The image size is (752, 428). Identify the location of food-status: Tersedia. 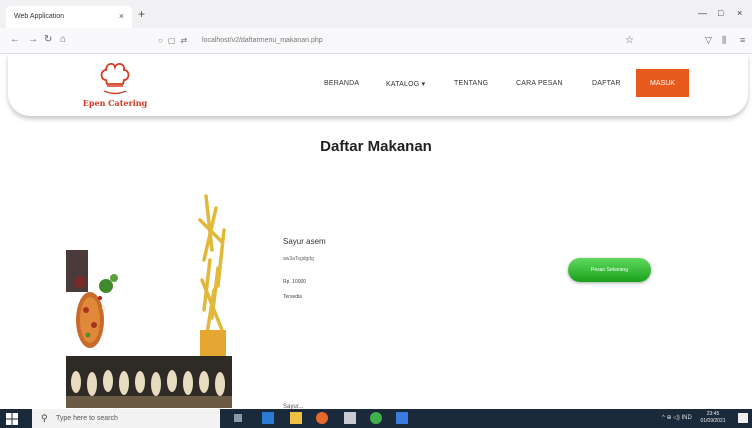
(292, 297).